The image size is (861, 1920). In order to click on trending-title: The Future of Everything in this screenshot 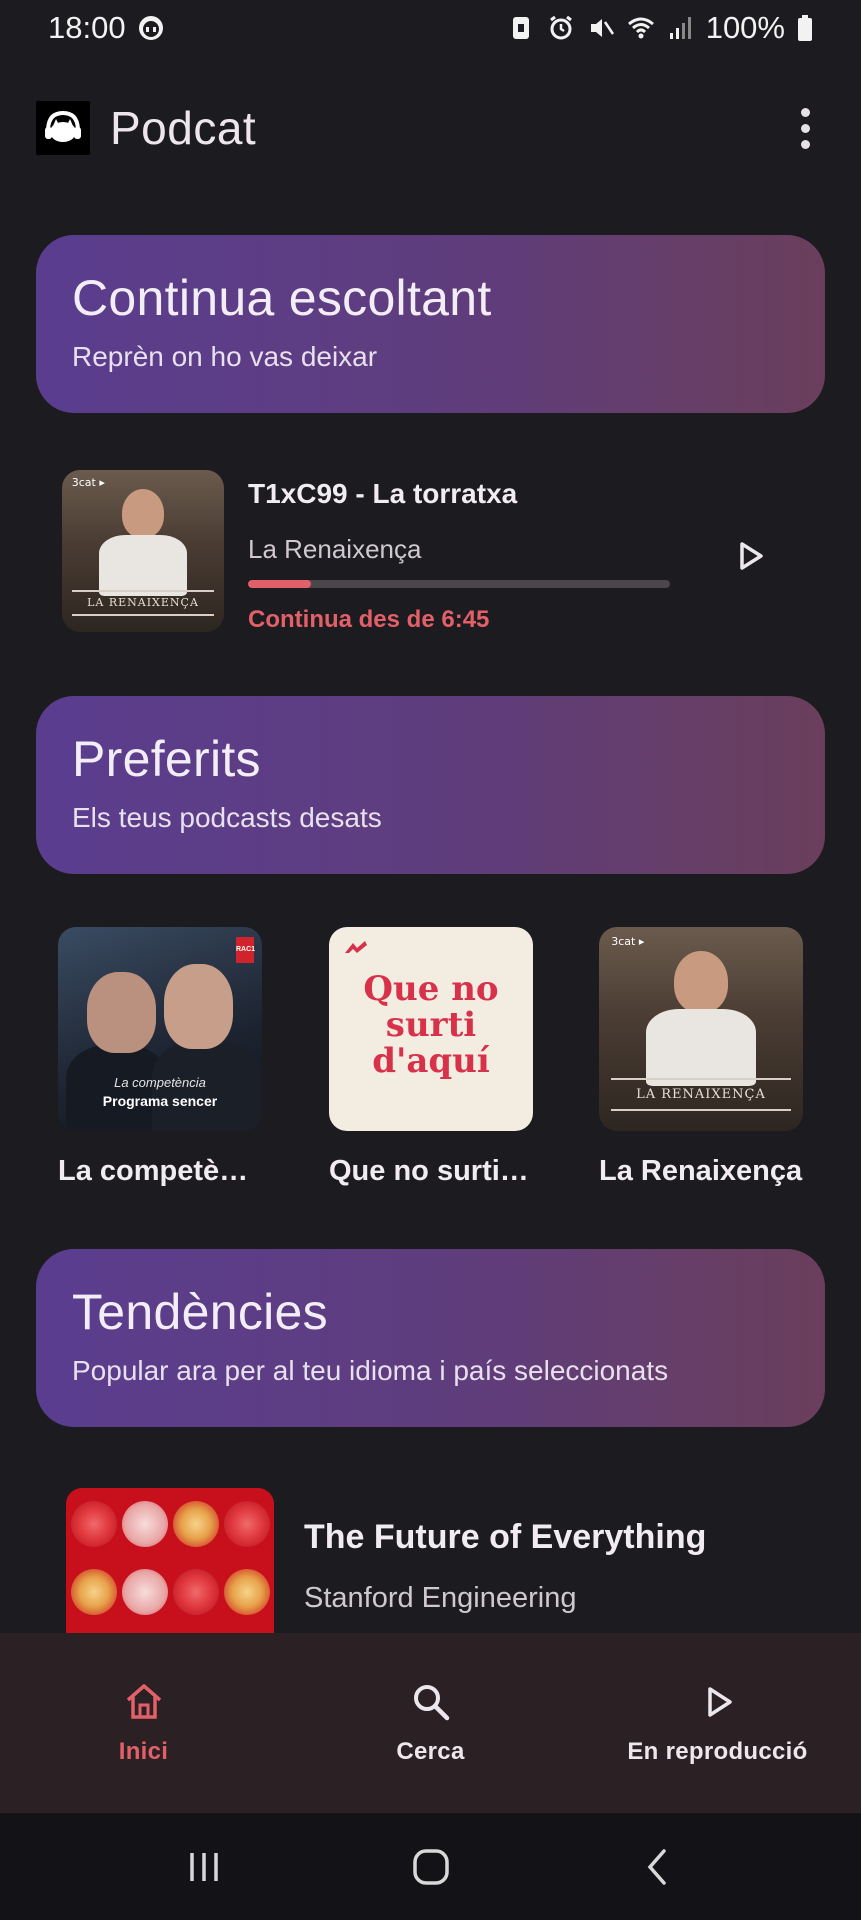, I will do `click(505, 1537)`.